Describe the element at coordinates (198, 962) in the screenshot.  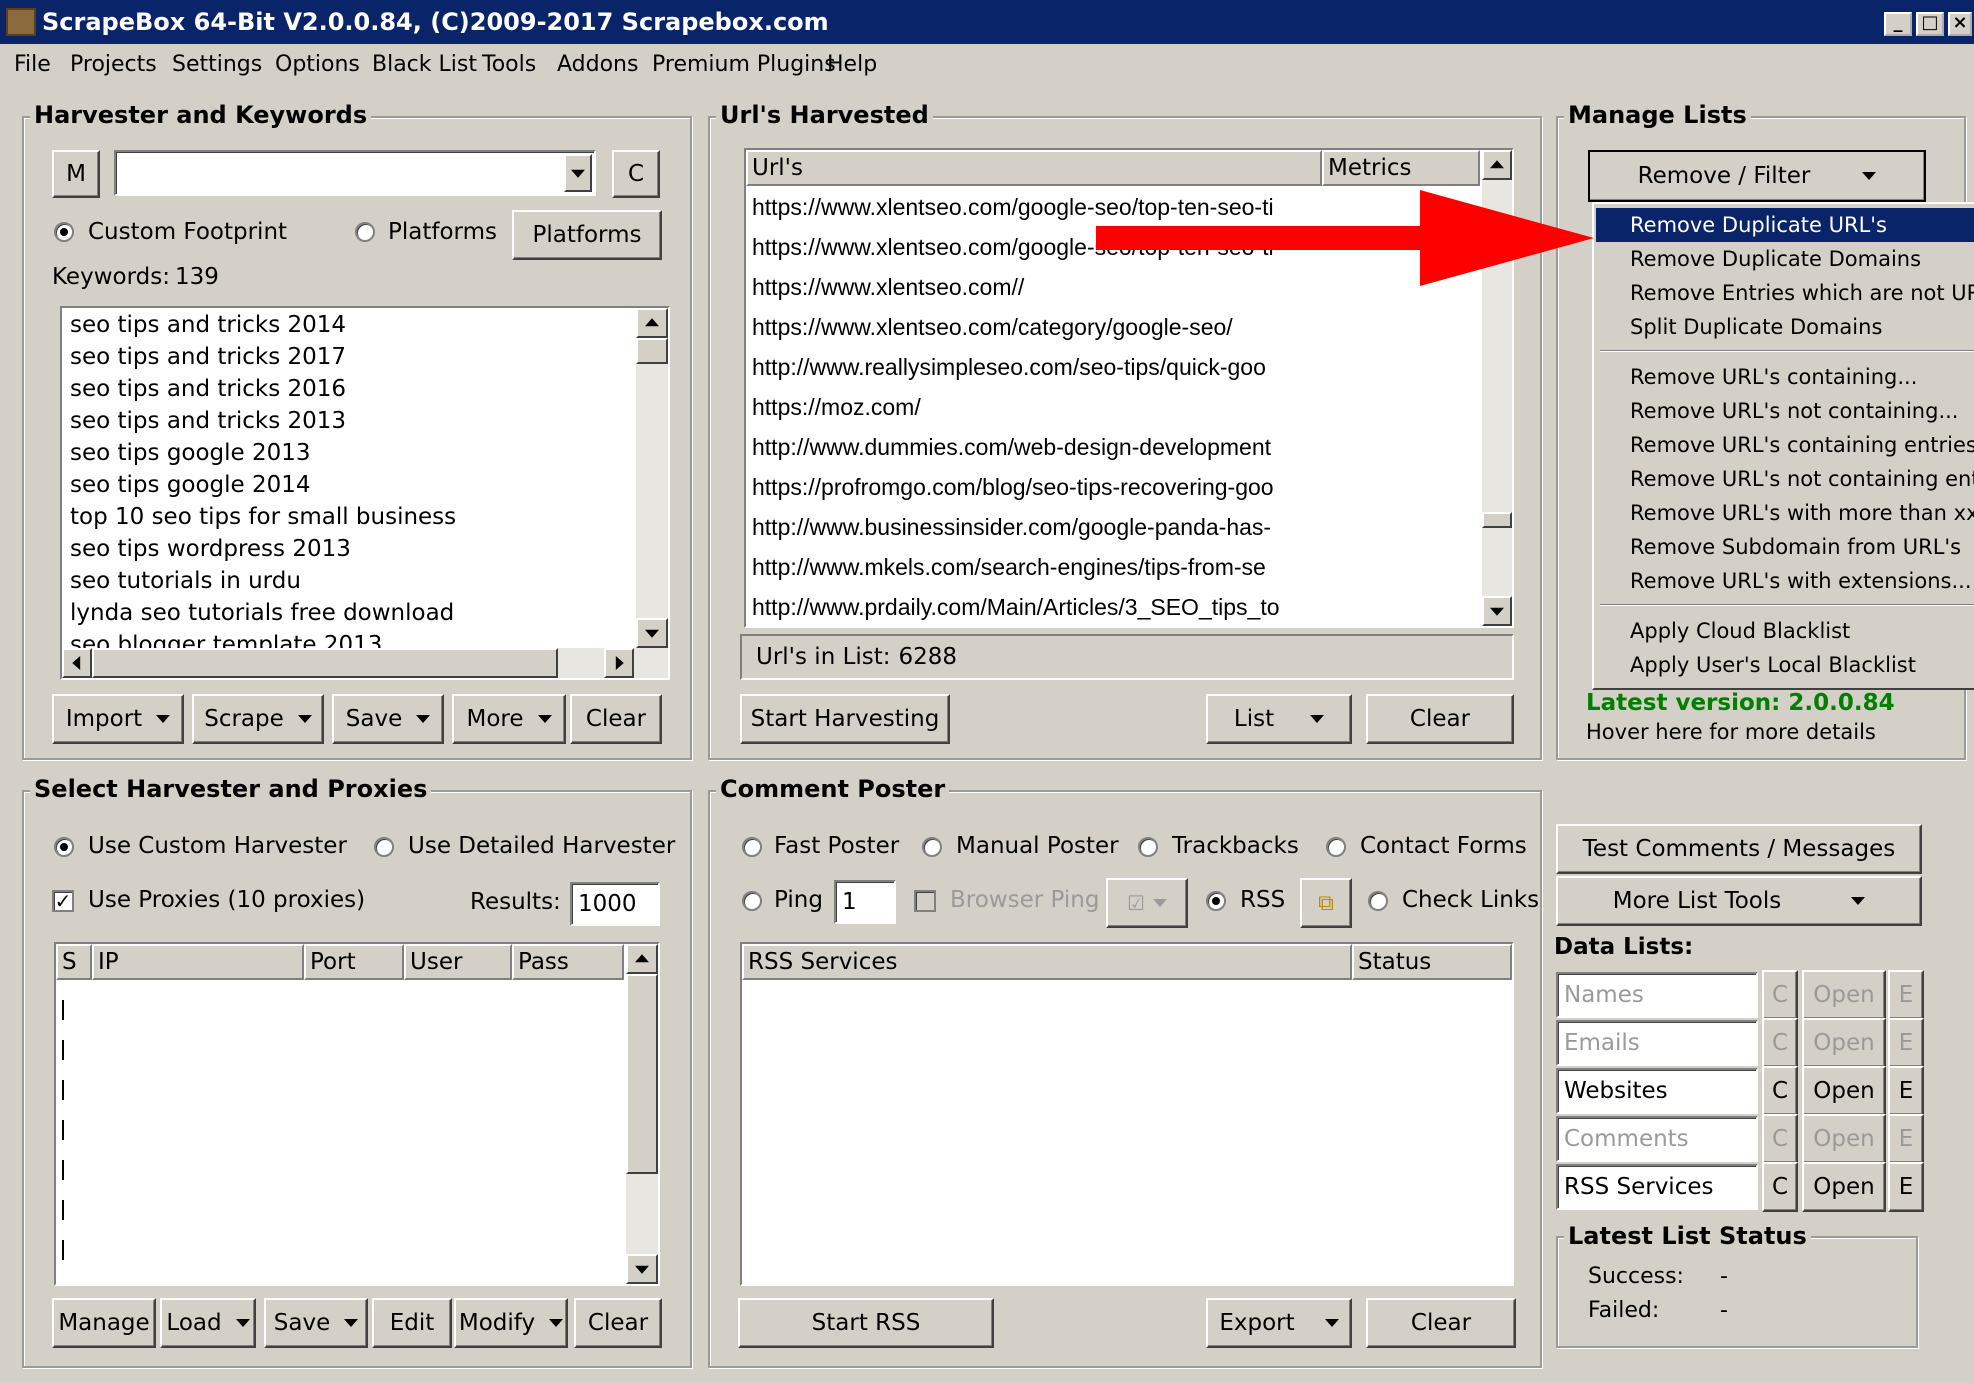
I see `col-header-ip: IP` at that location.